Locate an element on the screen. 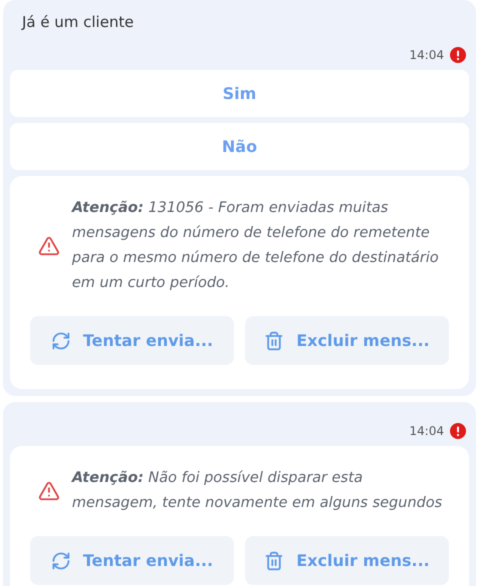 The width and height of the screenshot is (479, 586). error-message: Atenção: Não foi possível disparar esta mensagem, tente novamente em alguns segundos is located at coordinates (258, 491).